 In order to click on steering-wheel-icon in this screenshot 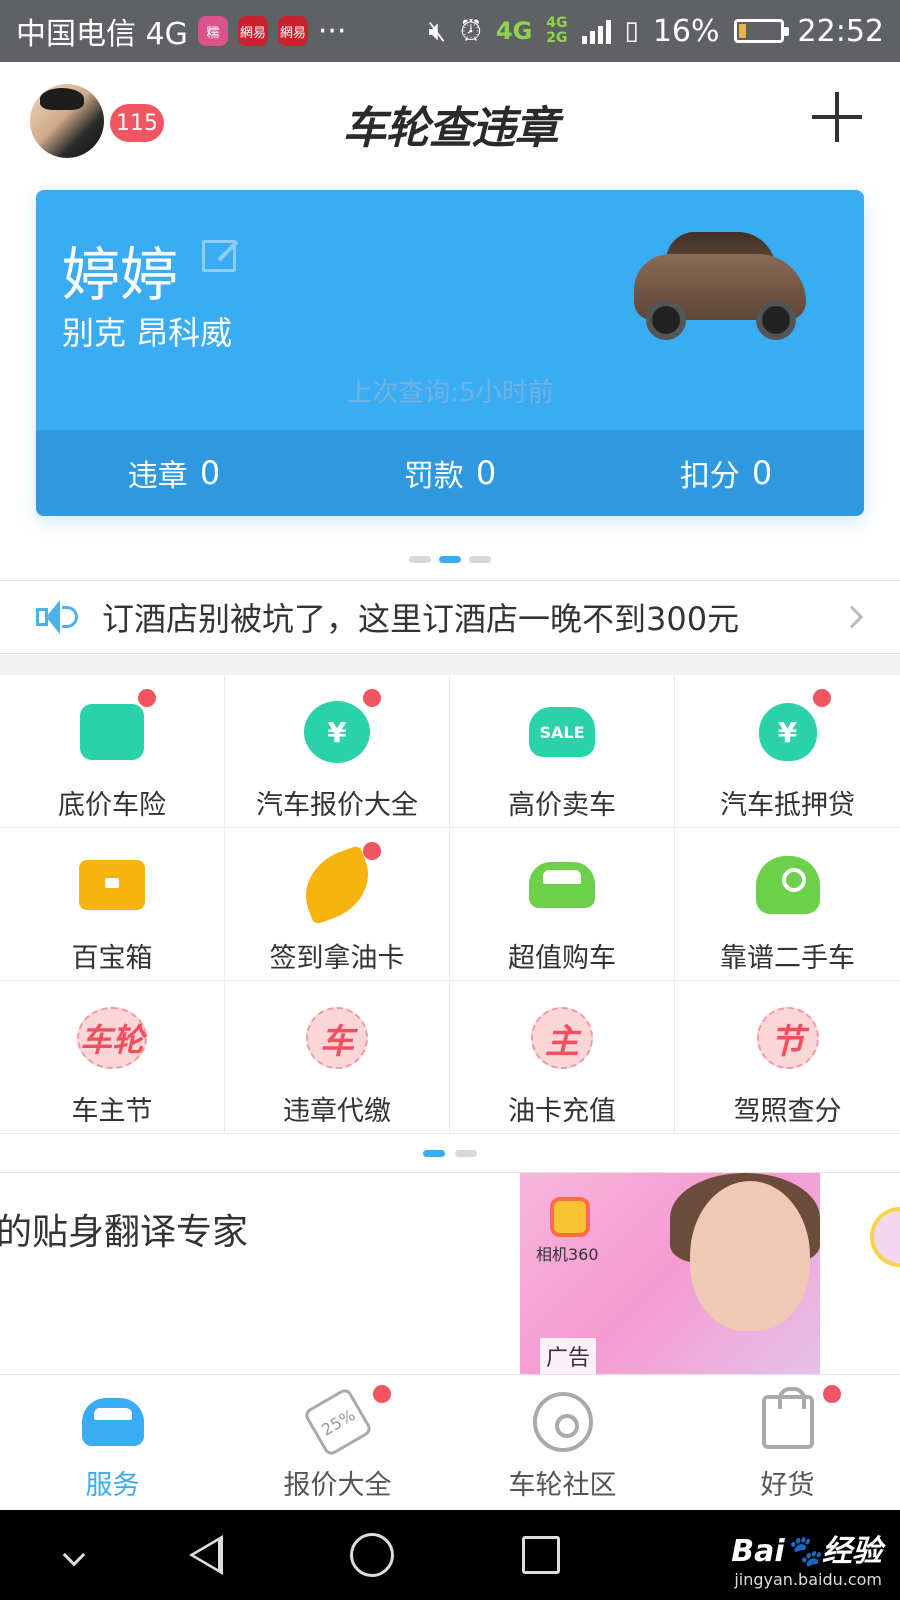, I will do `click(563, 1422)`.